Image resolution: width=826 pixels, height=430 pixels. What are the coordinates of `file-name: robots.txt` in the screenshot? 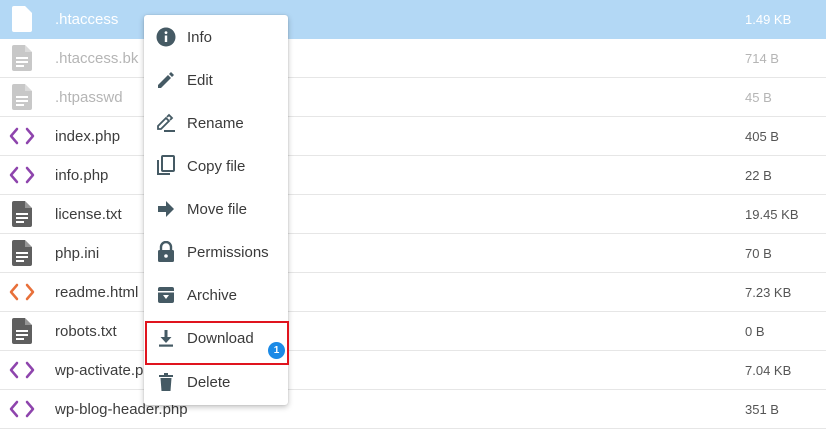 It's located at (86, 331).